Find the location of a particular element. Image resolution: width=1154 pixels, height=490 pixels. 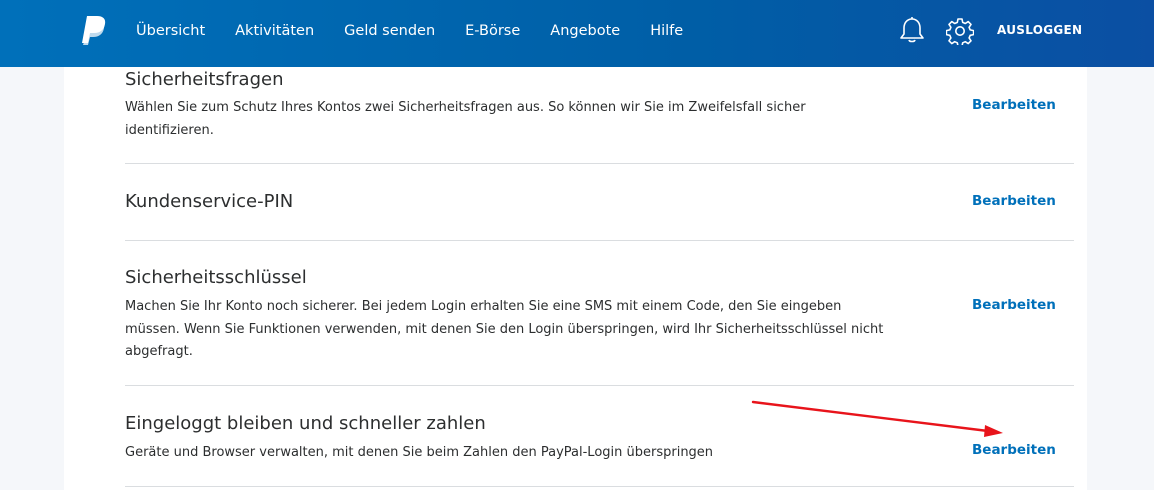

nav-uebersicht: Übersicht is located at coordinates (170, 31).